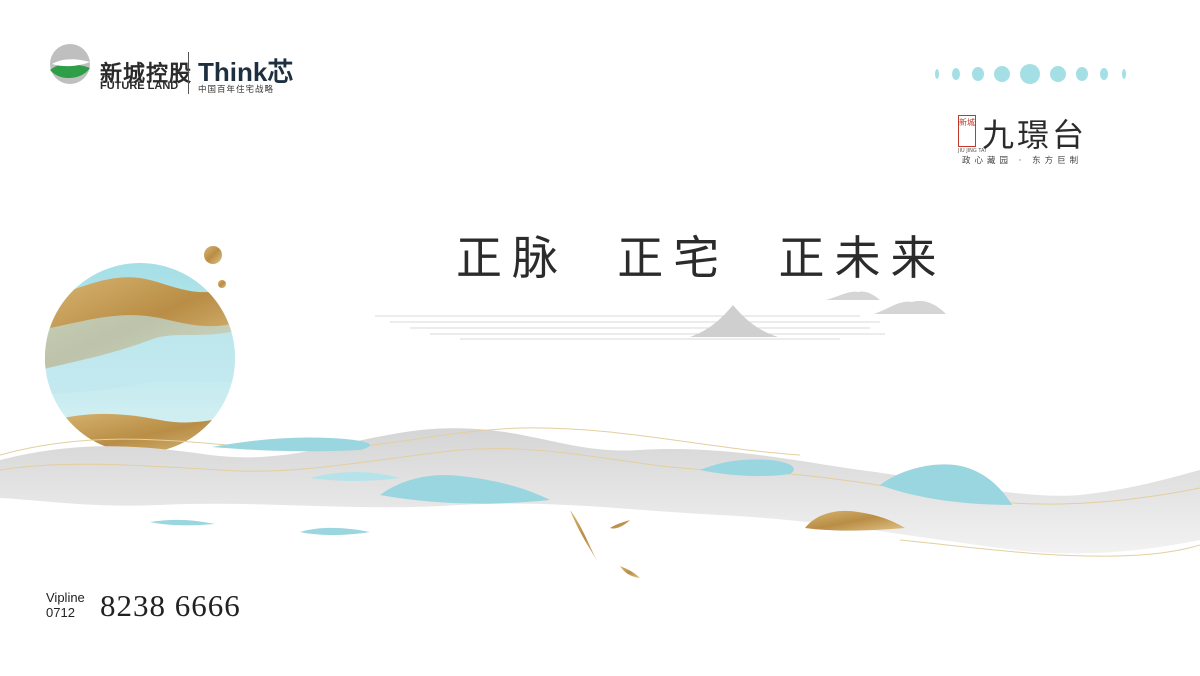 The width and height of the screenshot is (1200, 676). I want to click on brand-name-en: FUTURE LAND, so click(139, 86).